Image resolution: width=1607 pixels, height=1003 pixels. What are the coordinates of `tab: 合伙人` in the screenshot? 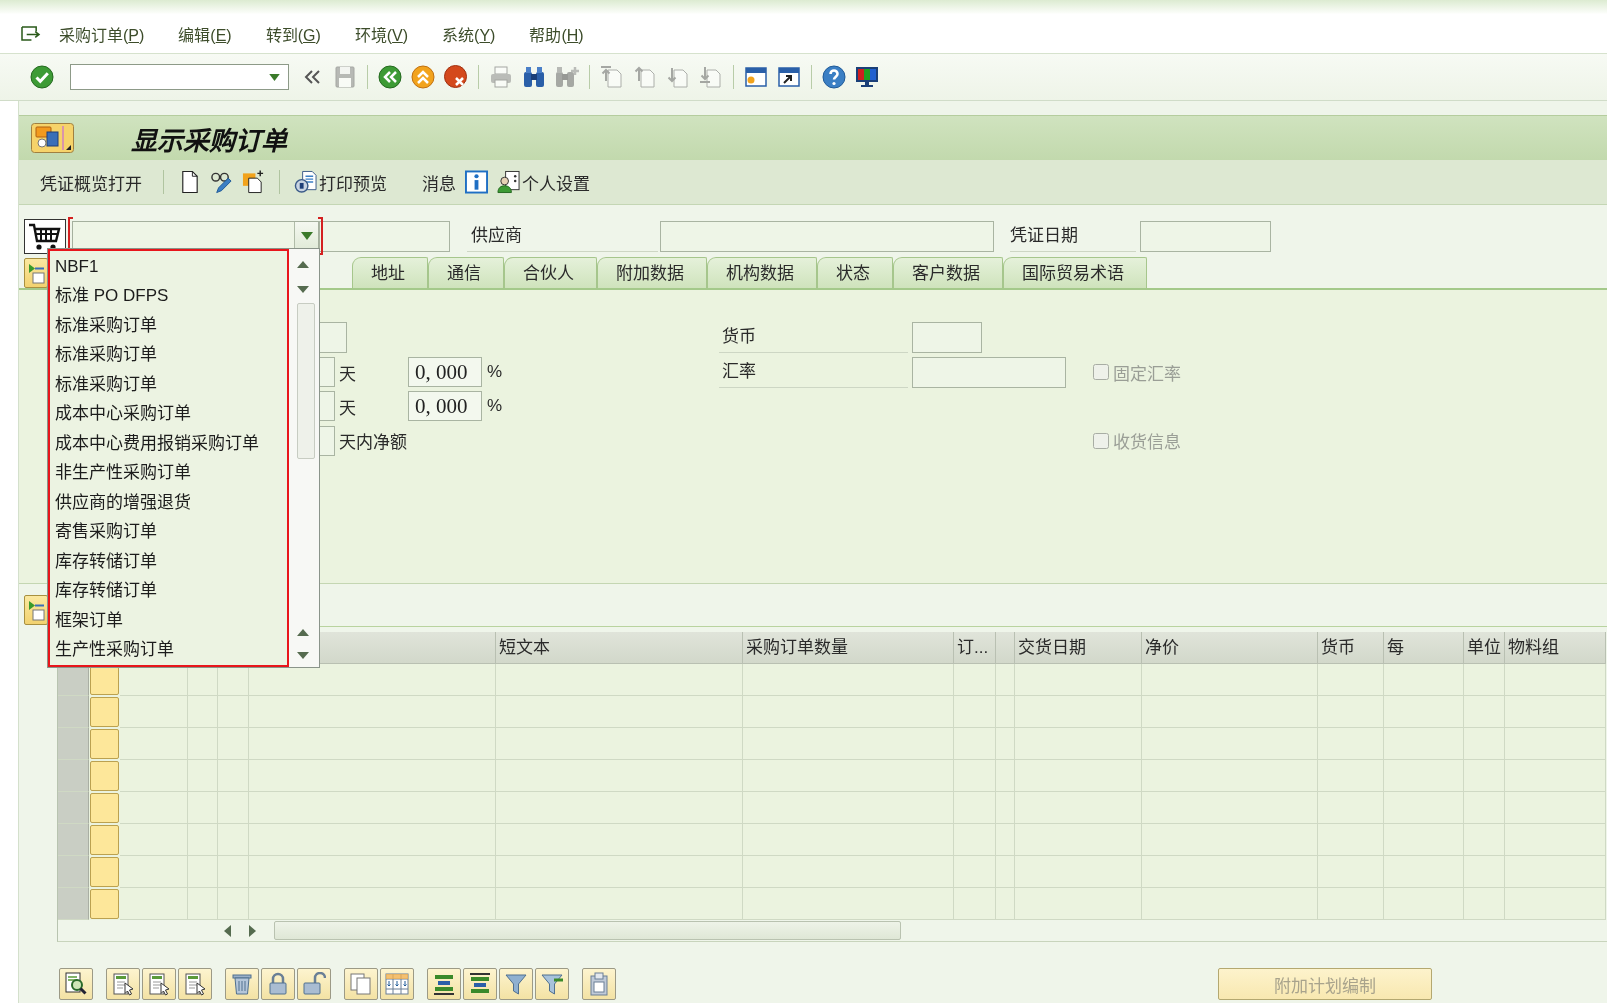 It's located at (550, 272).